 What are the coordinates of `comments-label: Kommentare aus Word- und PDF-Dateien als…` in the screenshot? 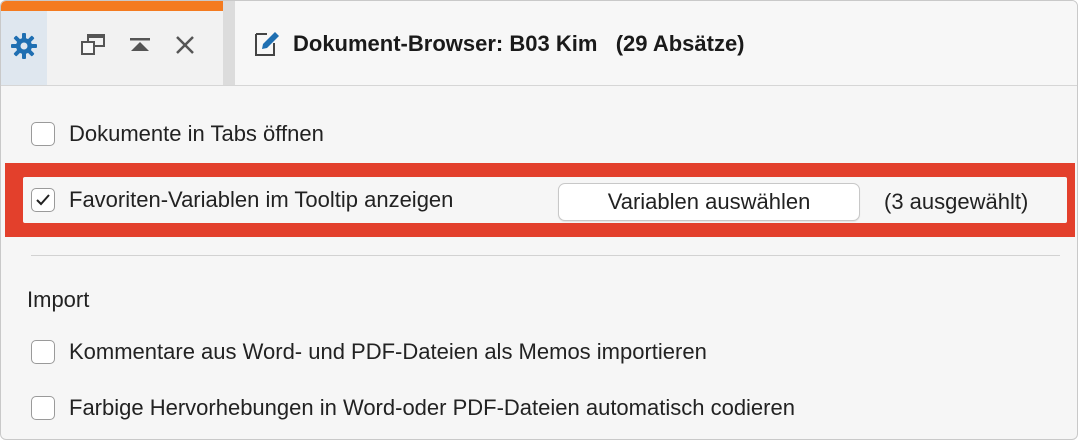 It's located at (388, 351).